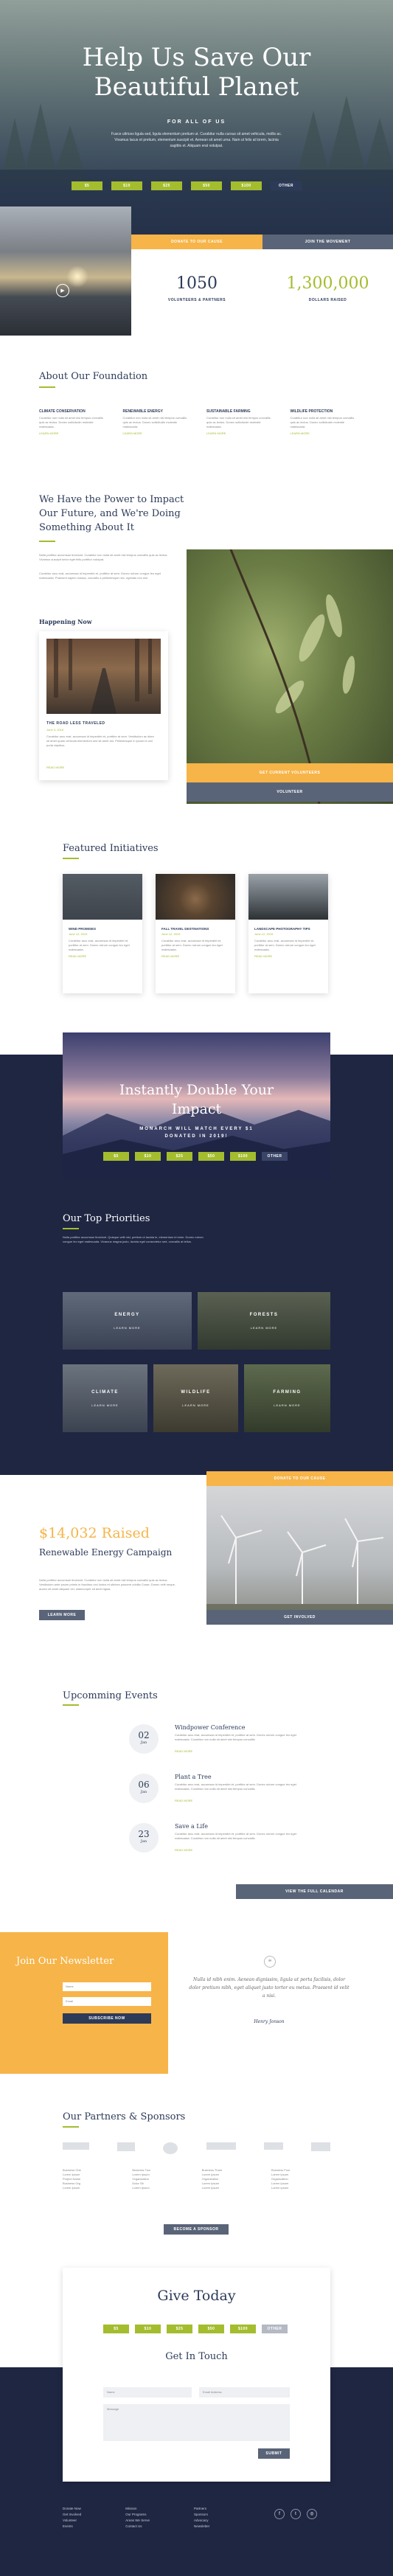 Image resolution: width=393 pixels, height=2576 pixels. I want to click on footer-link: Sponsors, so click(202, 2515).